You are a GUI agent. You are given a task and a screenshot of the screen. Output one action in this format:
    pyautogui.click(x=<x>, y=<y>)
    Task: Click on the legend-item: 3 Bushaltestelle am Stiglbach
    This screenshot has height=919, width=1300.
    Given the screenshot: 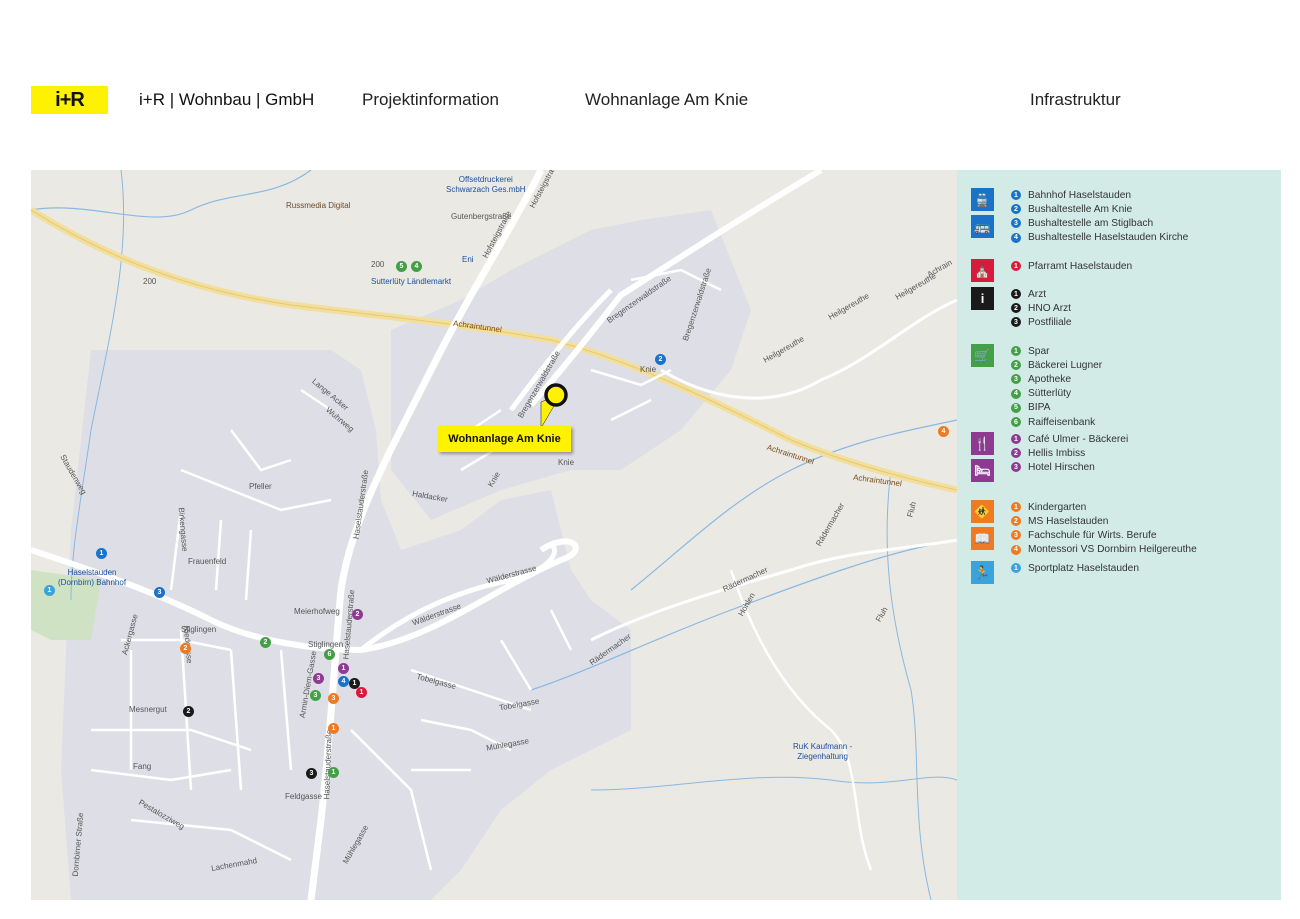 What is the action you would take?
    pyautogui.click(x=1099, y=223)
    